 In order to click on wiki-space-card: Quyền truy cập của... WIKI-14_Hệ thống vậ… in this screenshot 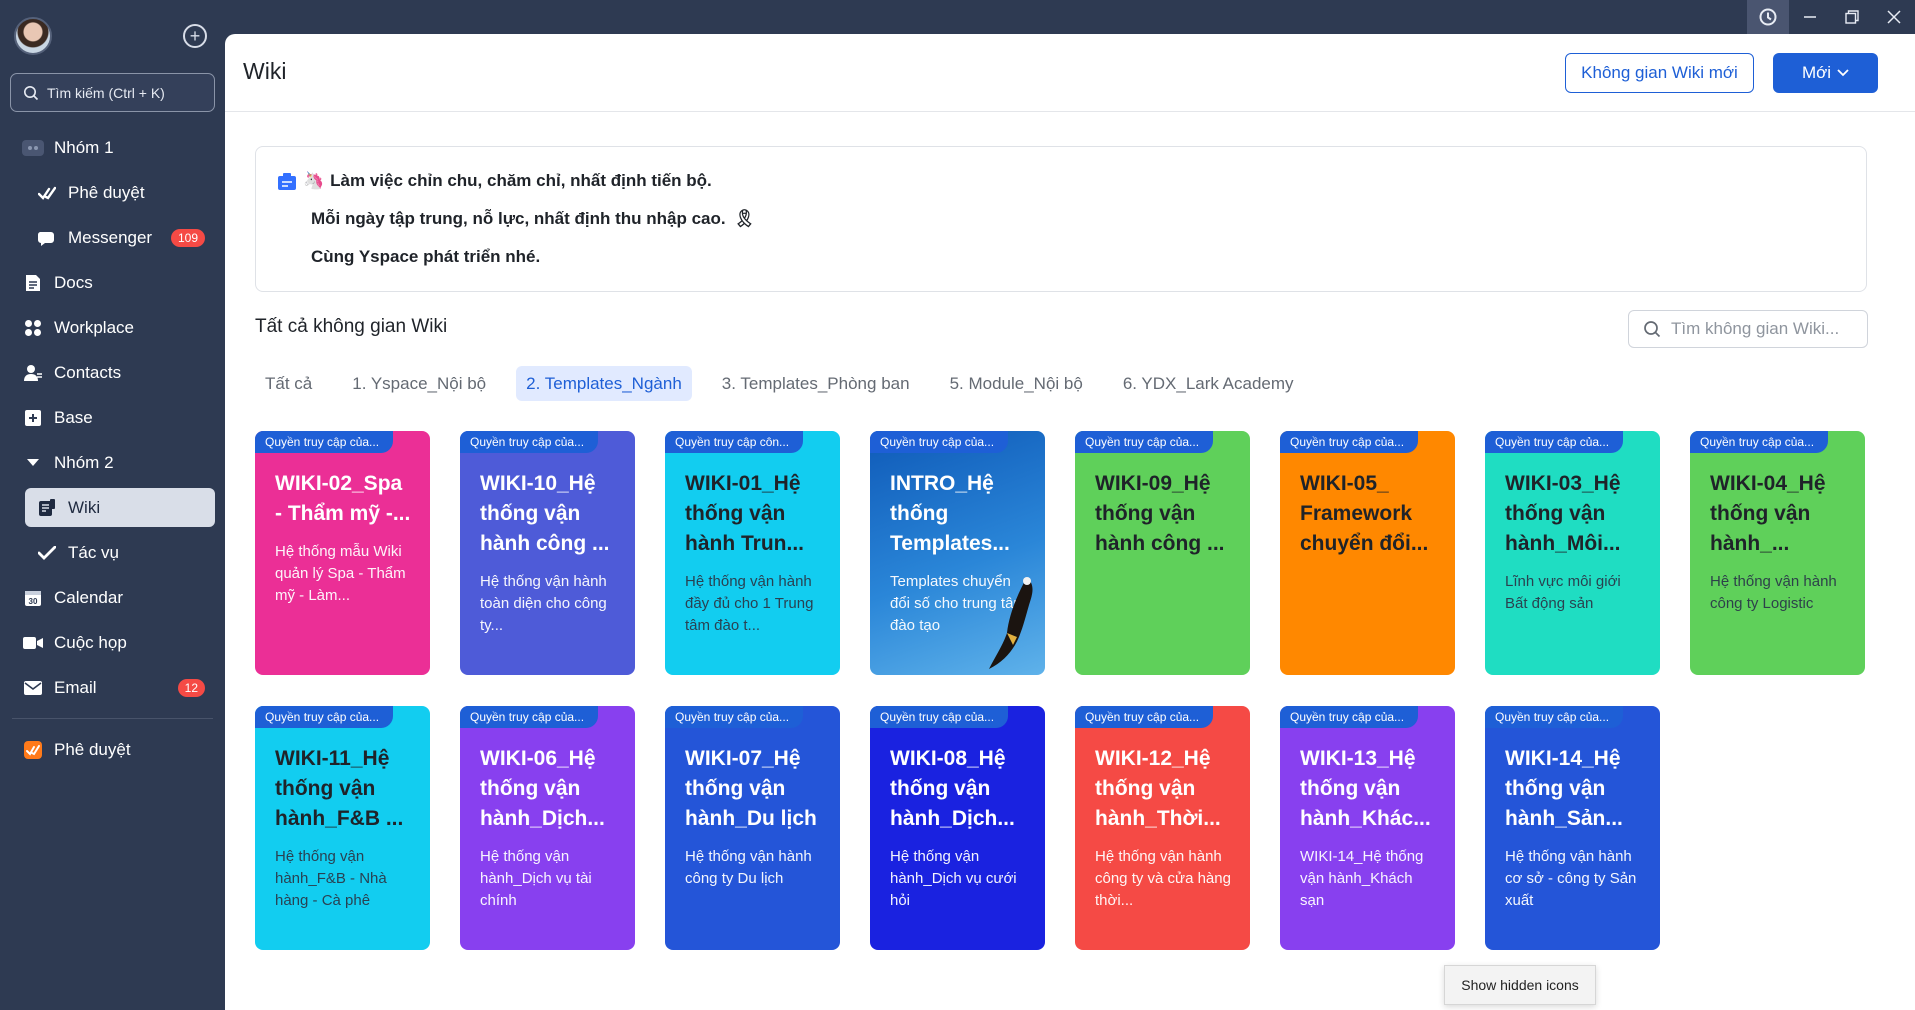, I will do `click(1572, 828)`.